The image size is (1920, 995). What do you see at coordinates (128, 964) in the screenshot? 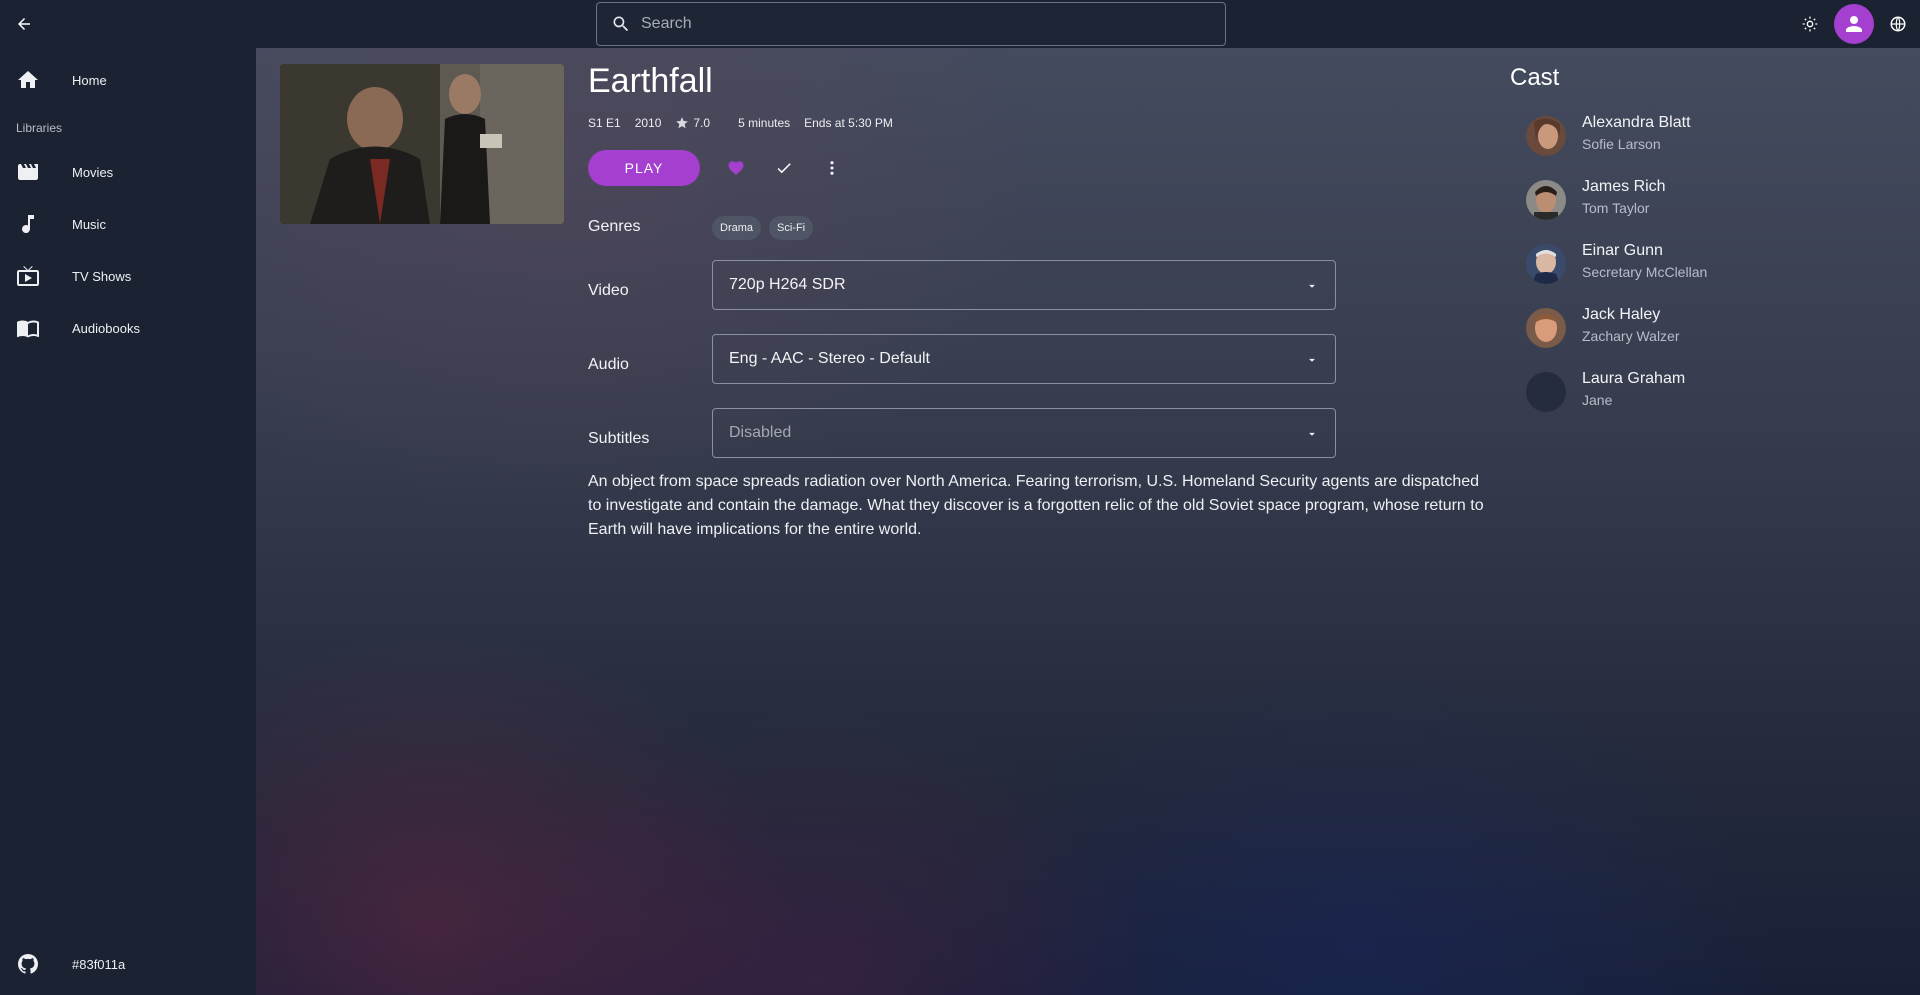
I see `sidebar-item-version: #83f011a` at bounding box center [128, 964].